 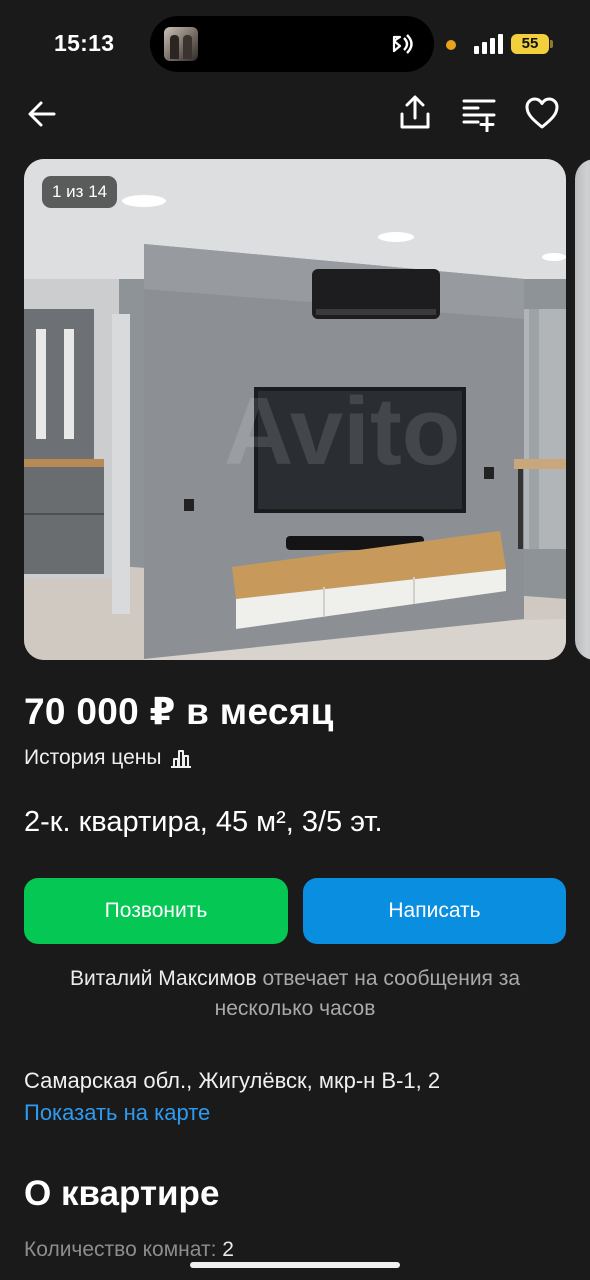 I want to click on rooms-count-label: Количество комнат:, so click(x=120, y=1249).